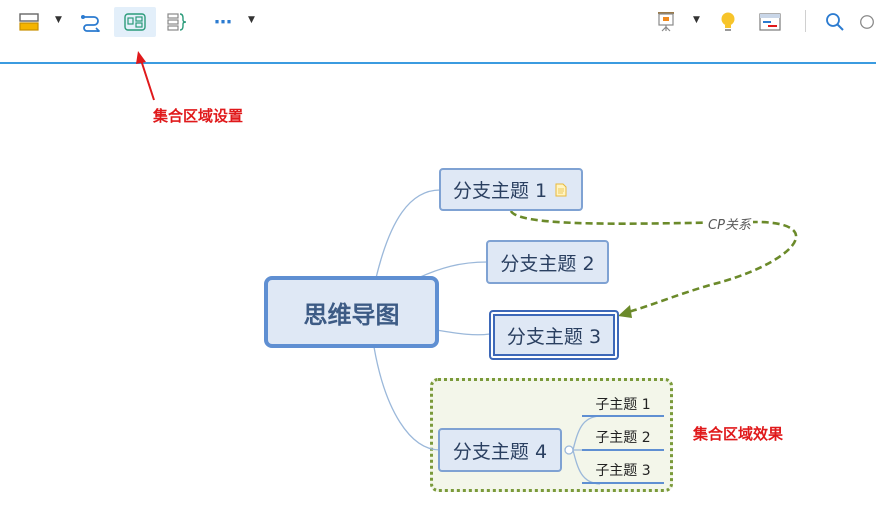 This screenshot has width=876, height=520. What do you see at coordinates (438, 63) in the screenshot?
I see `toolbar-divider` at bounding box center [438, 63].